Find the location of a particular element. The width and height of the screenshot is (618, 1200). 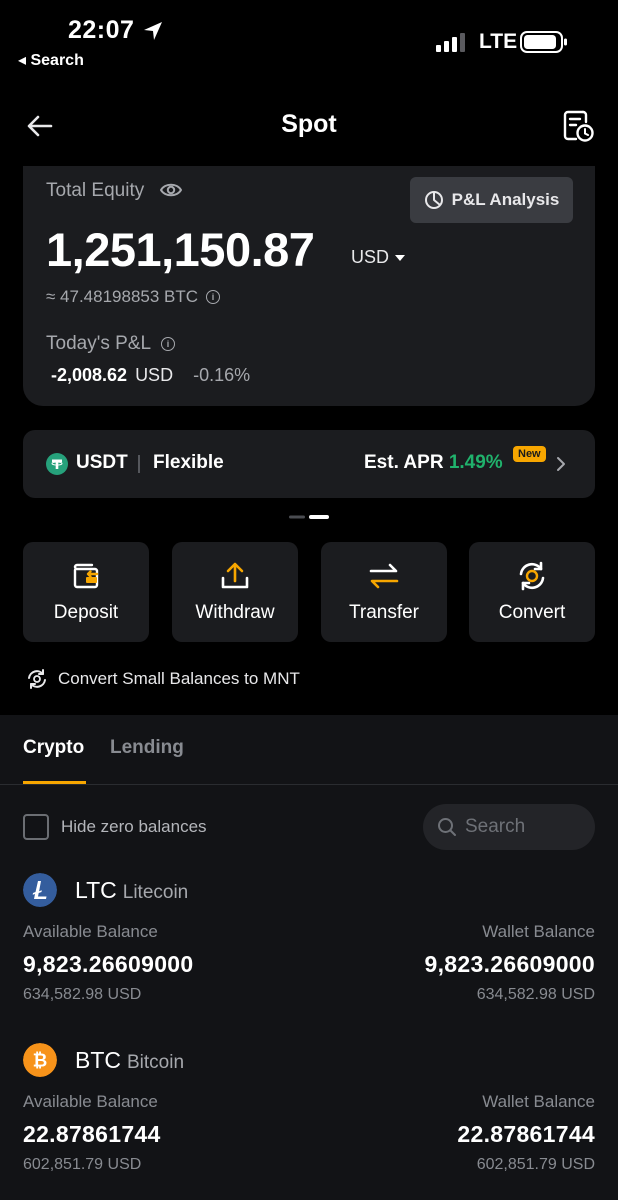

today-pl-currency: USD is located at coordinates (154, 375).